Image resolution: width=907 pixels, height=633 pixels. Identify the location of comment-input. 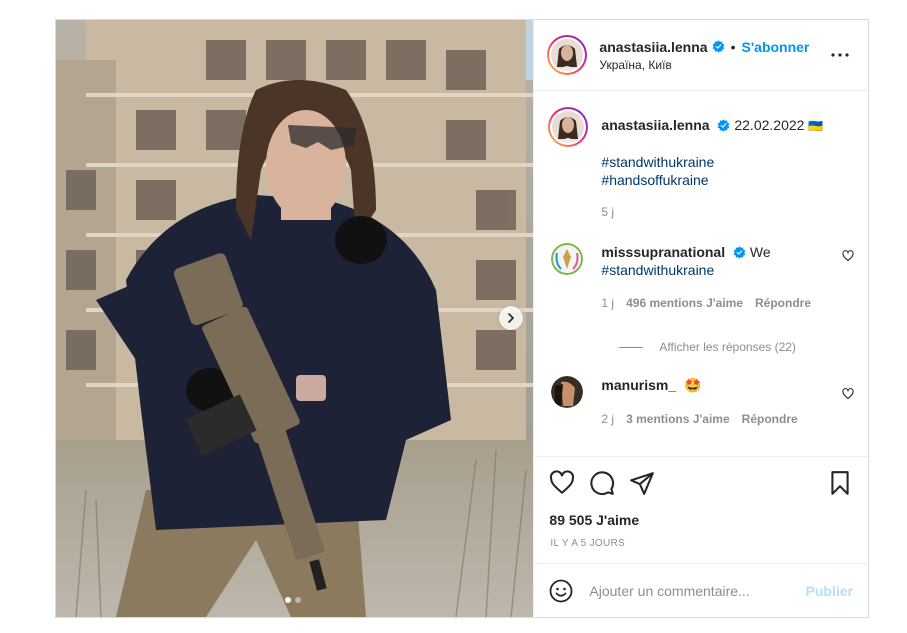
(697, 590).